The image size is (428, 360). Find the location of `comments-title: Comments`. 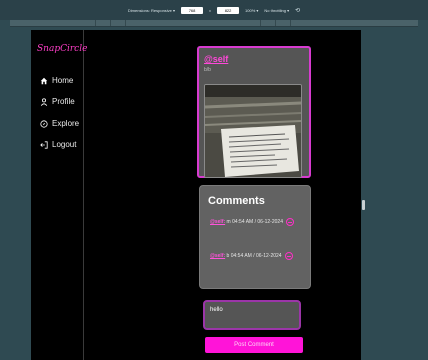

comments-title: Comments is located at coordinates (236, 201).